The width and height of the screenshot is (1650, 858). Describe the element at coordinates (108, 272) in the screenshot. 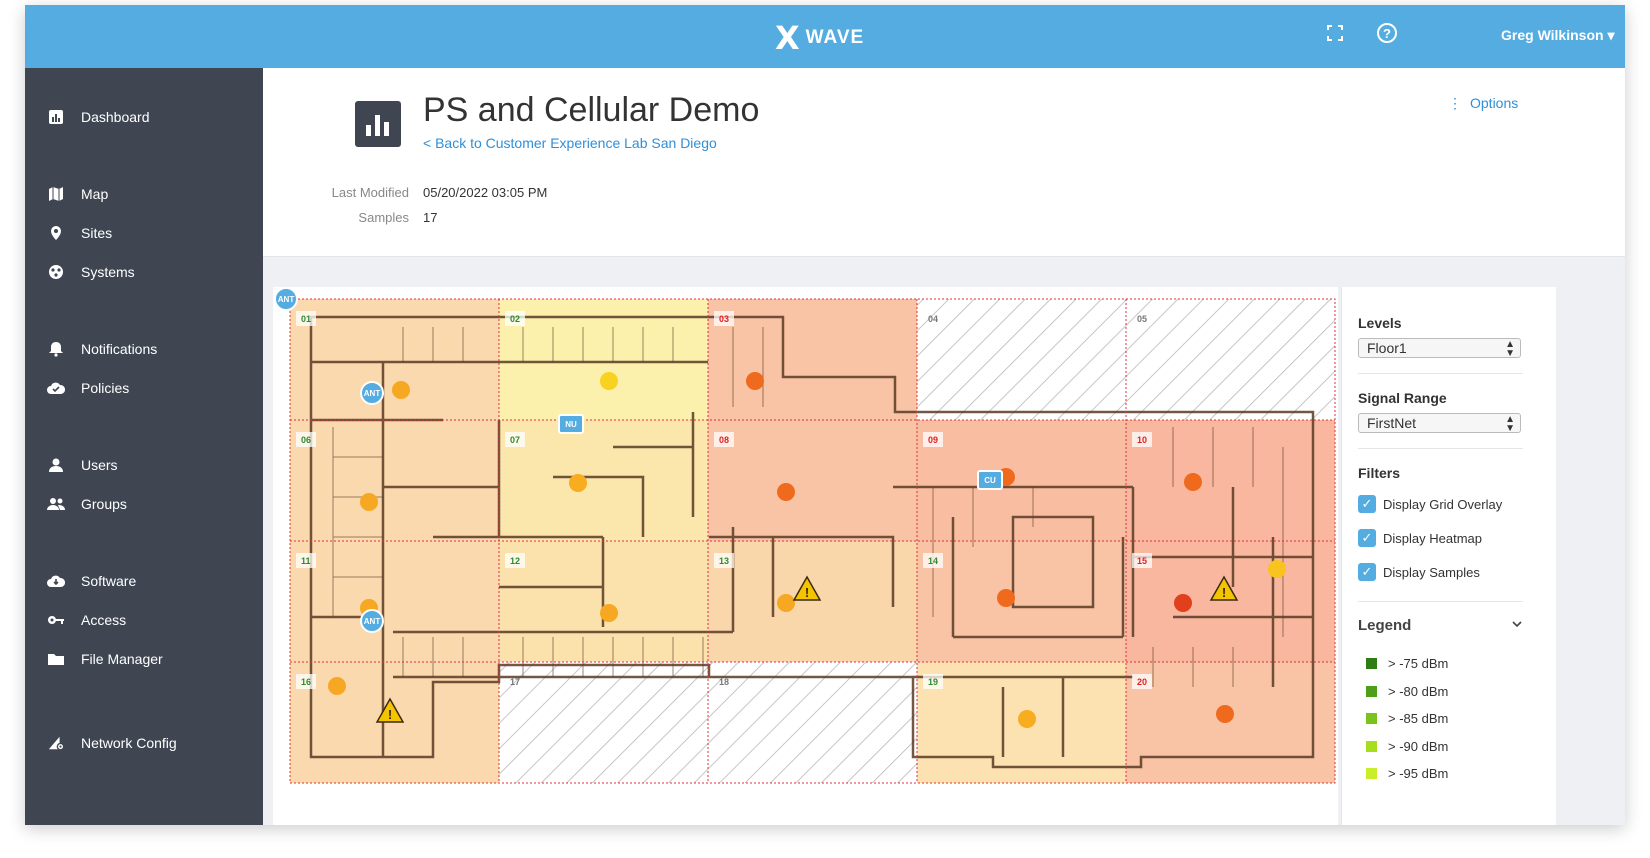

I see `sidebar-item-label: Systems` at that location.